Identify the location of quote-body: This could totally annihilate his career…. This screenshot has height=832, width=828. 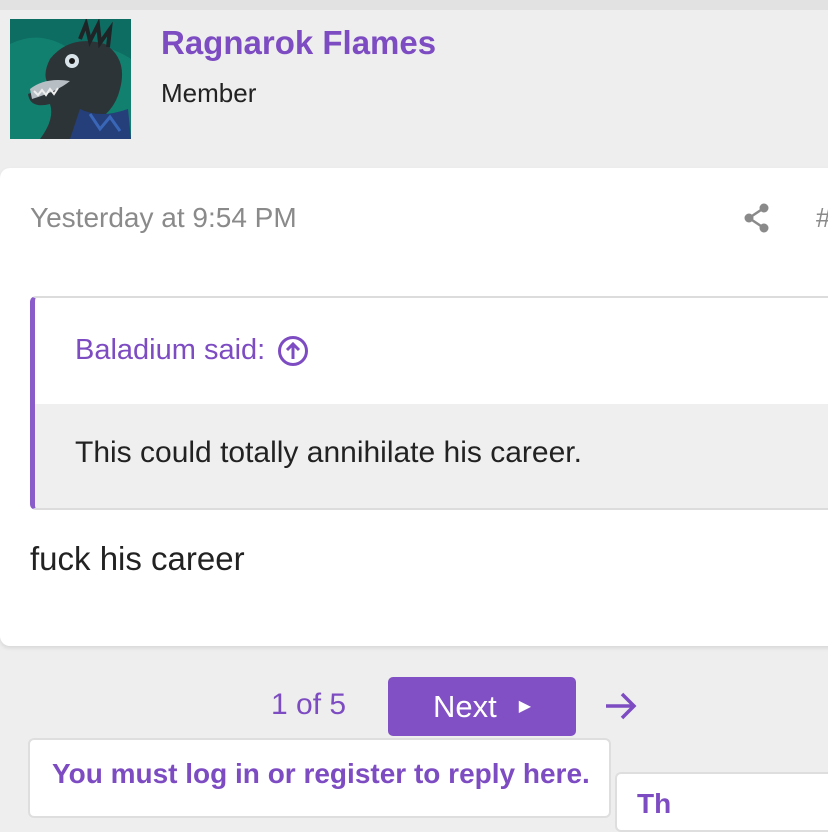
(431, 456).